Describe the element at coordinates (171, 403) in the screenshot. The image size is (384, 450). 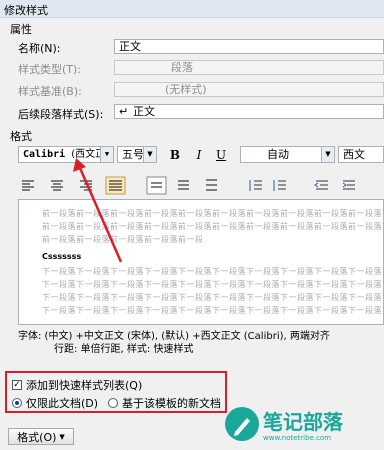
I see `new-documents-label: 基于该模板的新文档` at that location.